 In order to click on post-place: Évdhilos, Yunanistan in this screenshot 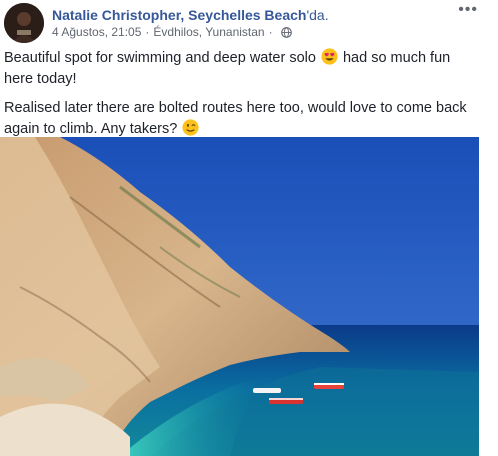, I will do `click(208, 32)`.